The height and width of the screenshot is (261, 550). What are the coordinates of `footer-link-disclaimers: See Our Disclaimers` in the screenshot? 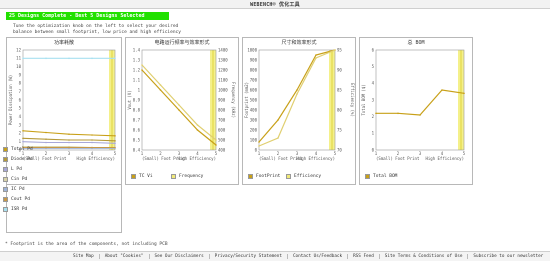 It's located at (178, 256).